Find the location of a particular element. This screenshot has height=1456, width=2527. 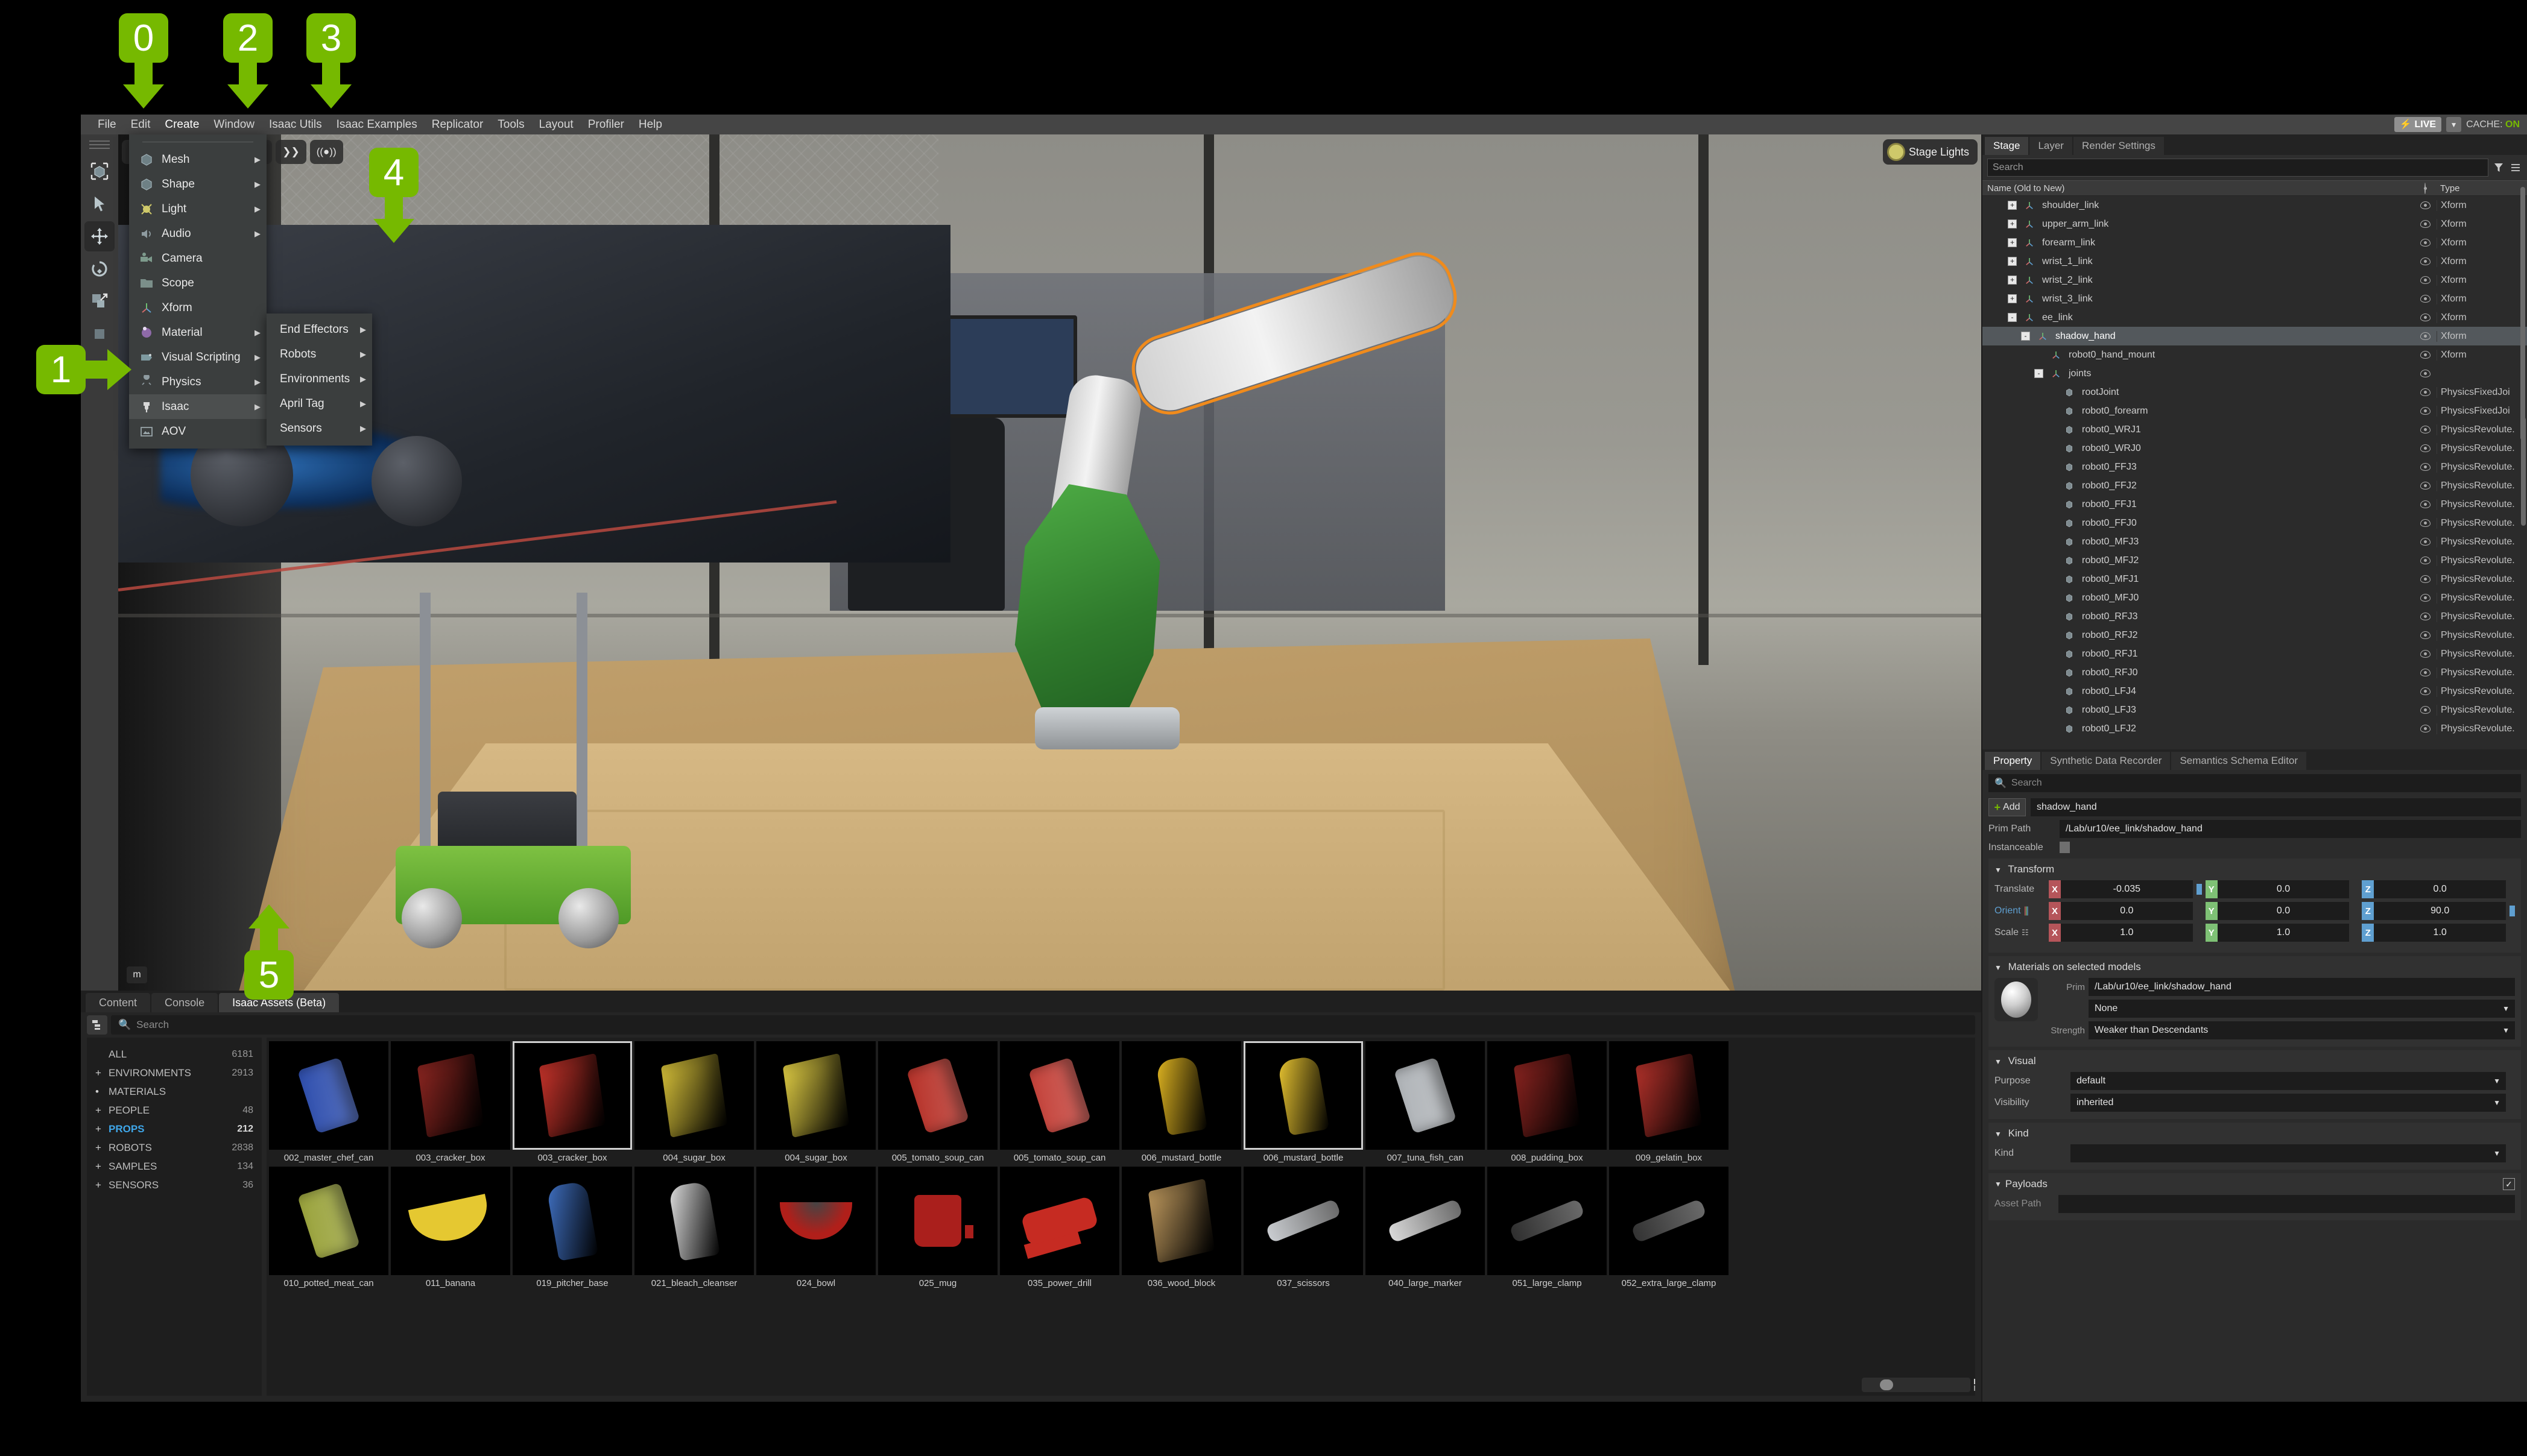

stage-tree-row: robot0_MFJ2 PhysicsRevolute. is located at coordinates (2254, 561).